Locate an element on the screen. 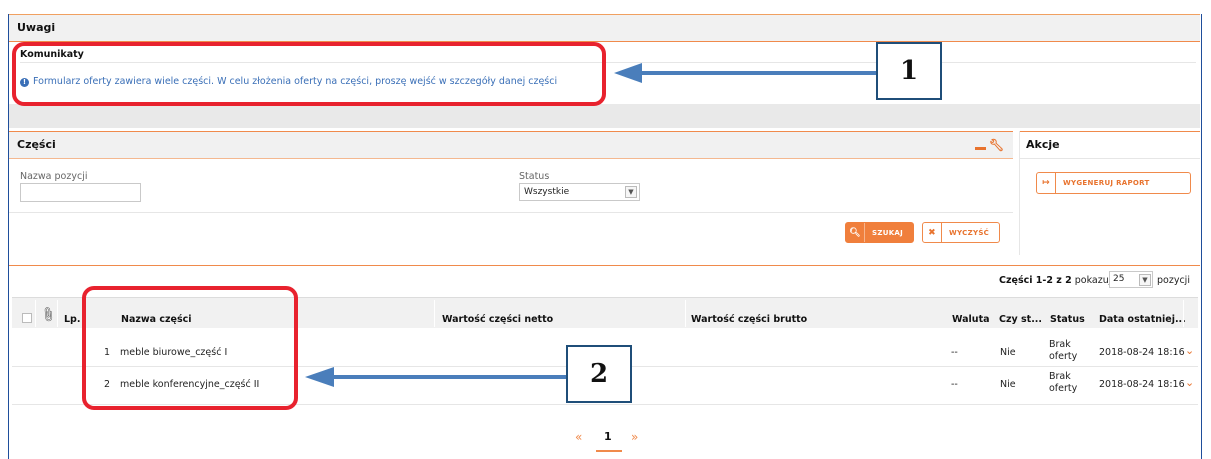  table-top-line is located at coordinates (604, 265).